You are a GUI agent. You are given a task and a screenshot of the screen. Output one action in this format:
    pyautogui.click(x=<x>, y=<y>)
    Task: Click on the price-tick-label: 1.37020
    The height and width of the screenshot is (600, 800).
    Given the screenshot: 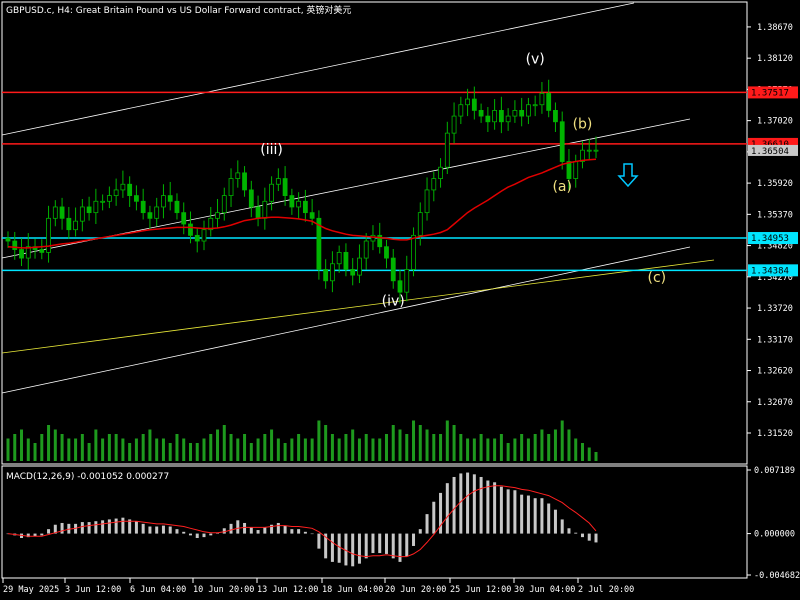 What is the action you would take?
    pyautogui.click(x=775, y=122)
    